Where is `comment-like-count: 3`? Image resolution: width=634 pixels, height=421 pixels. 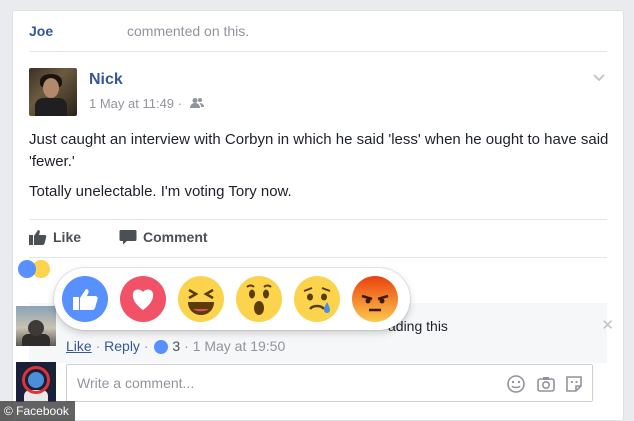
comment-like-count: 3 is located at coordinates (176, 346).